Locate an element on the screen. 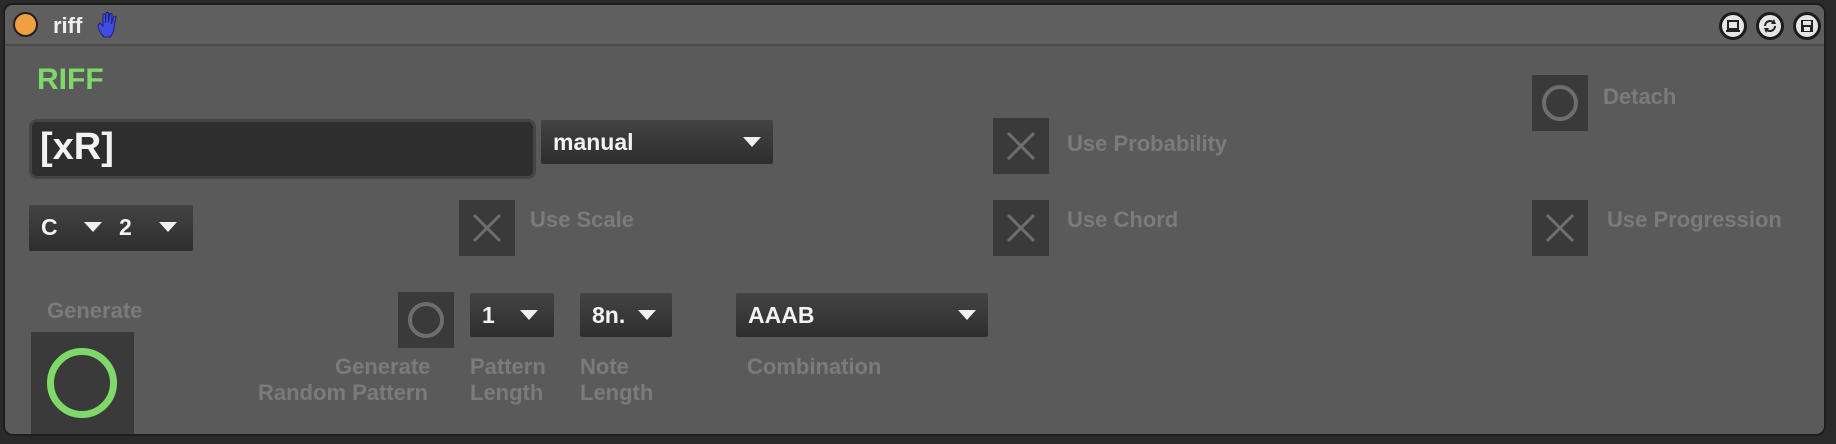  device-name-label: RIFF is located at coordinates (70, 79).